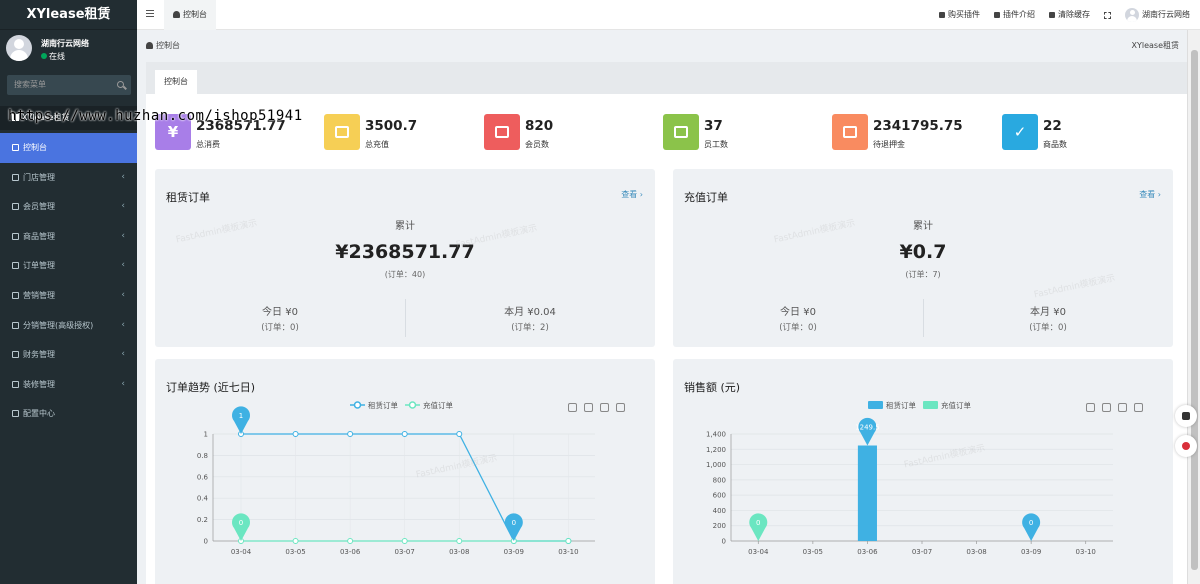 The height and width of the screenshot is (584, 1200). I want to click on sidebar-item-2: 会员管理 ‹, so click(68, 207).